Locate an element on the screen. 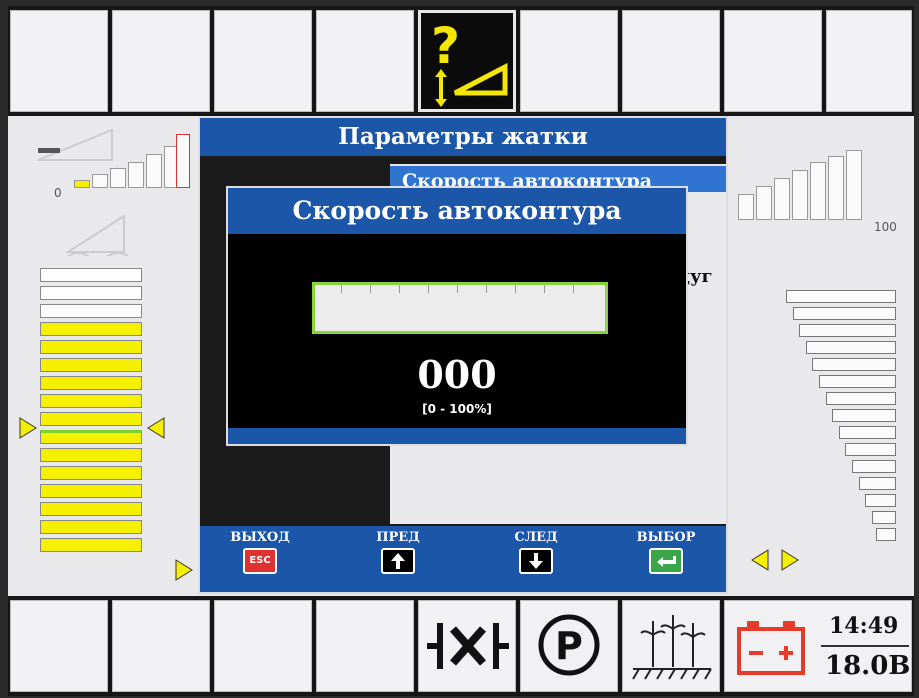 Image resolution: width=919 pixels, height=698 pixels. top-button-header-help: ? is located at coordinates (467, 61).